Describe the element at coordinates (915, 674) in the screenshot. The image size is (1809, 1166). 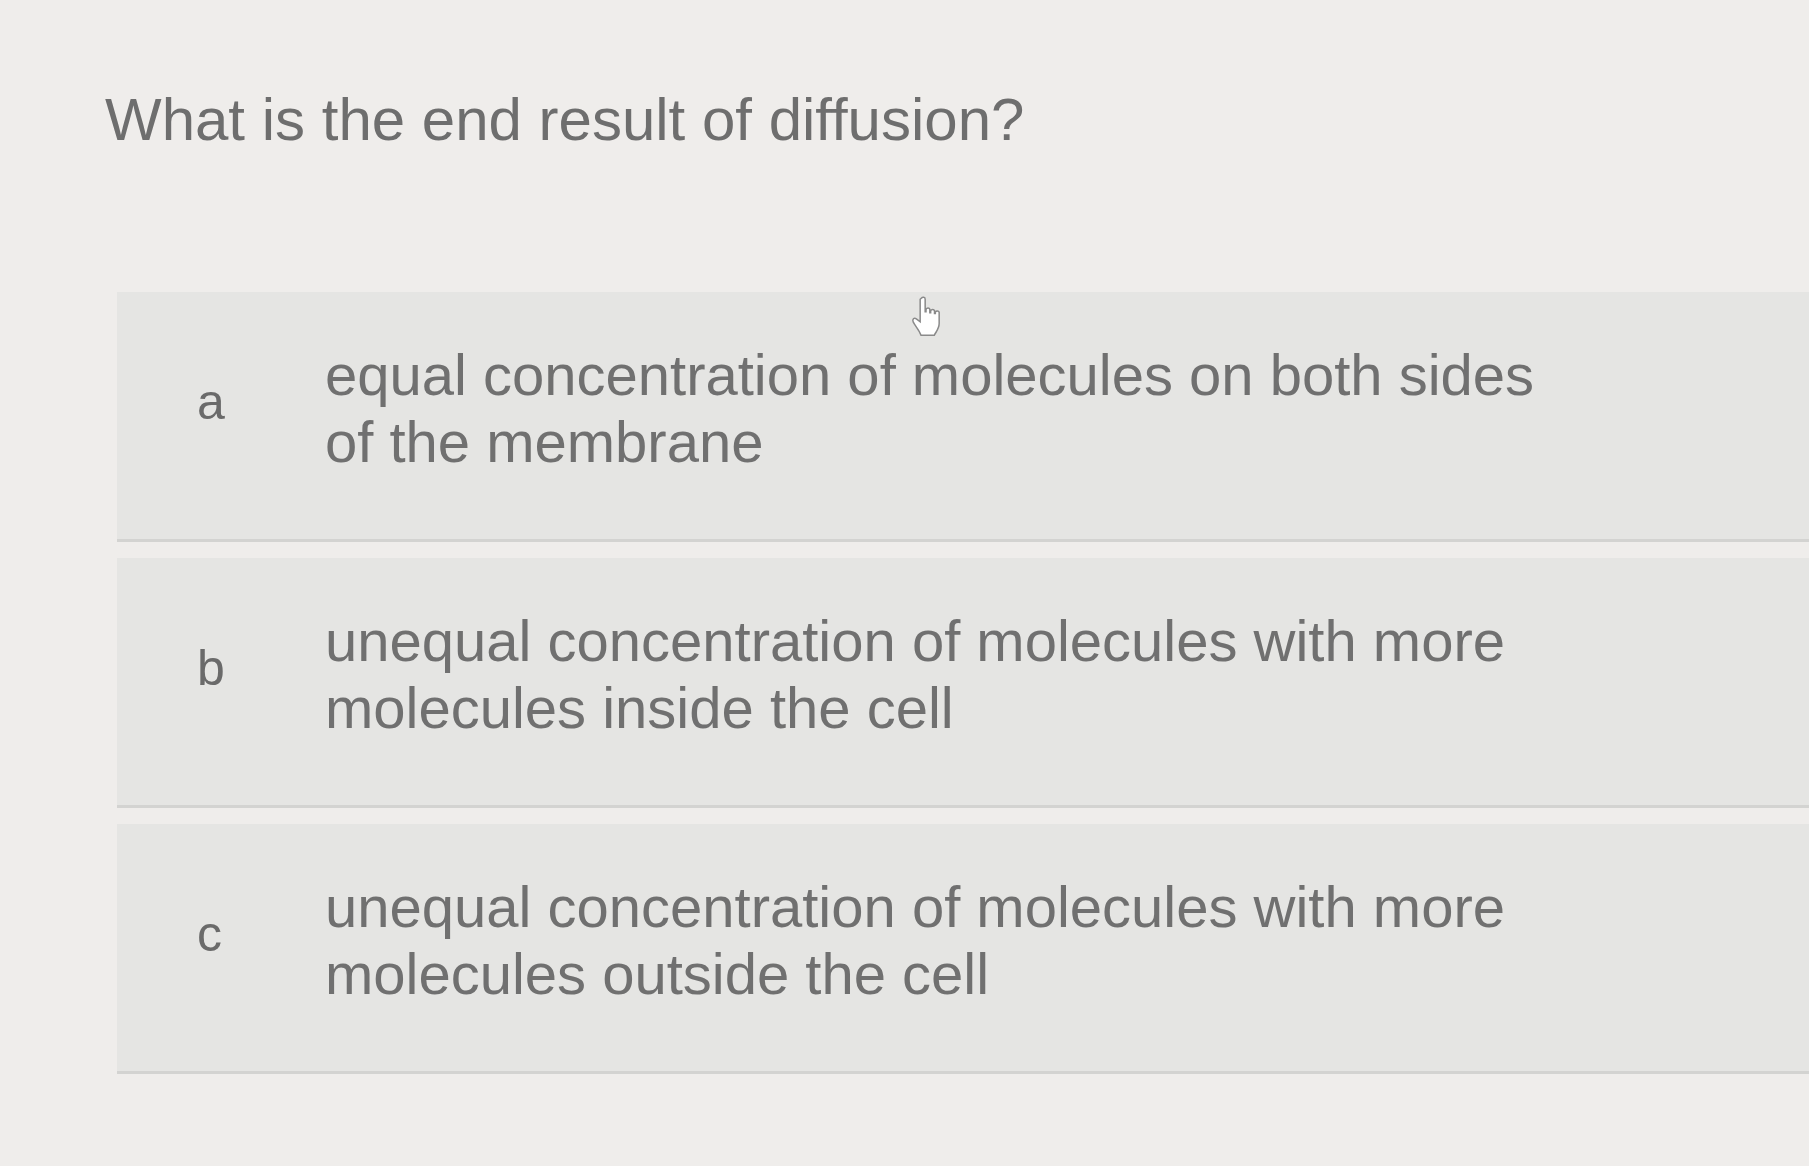
I see `option-text: unequal concentration of molecules with more molecules inside the cell` at that location.